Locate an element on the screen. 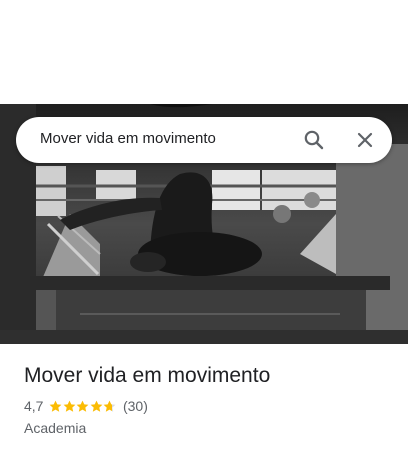 This screenshot has height=450, width=408. search-query: Mover vida em movimento is located at coordinates (128, 138).